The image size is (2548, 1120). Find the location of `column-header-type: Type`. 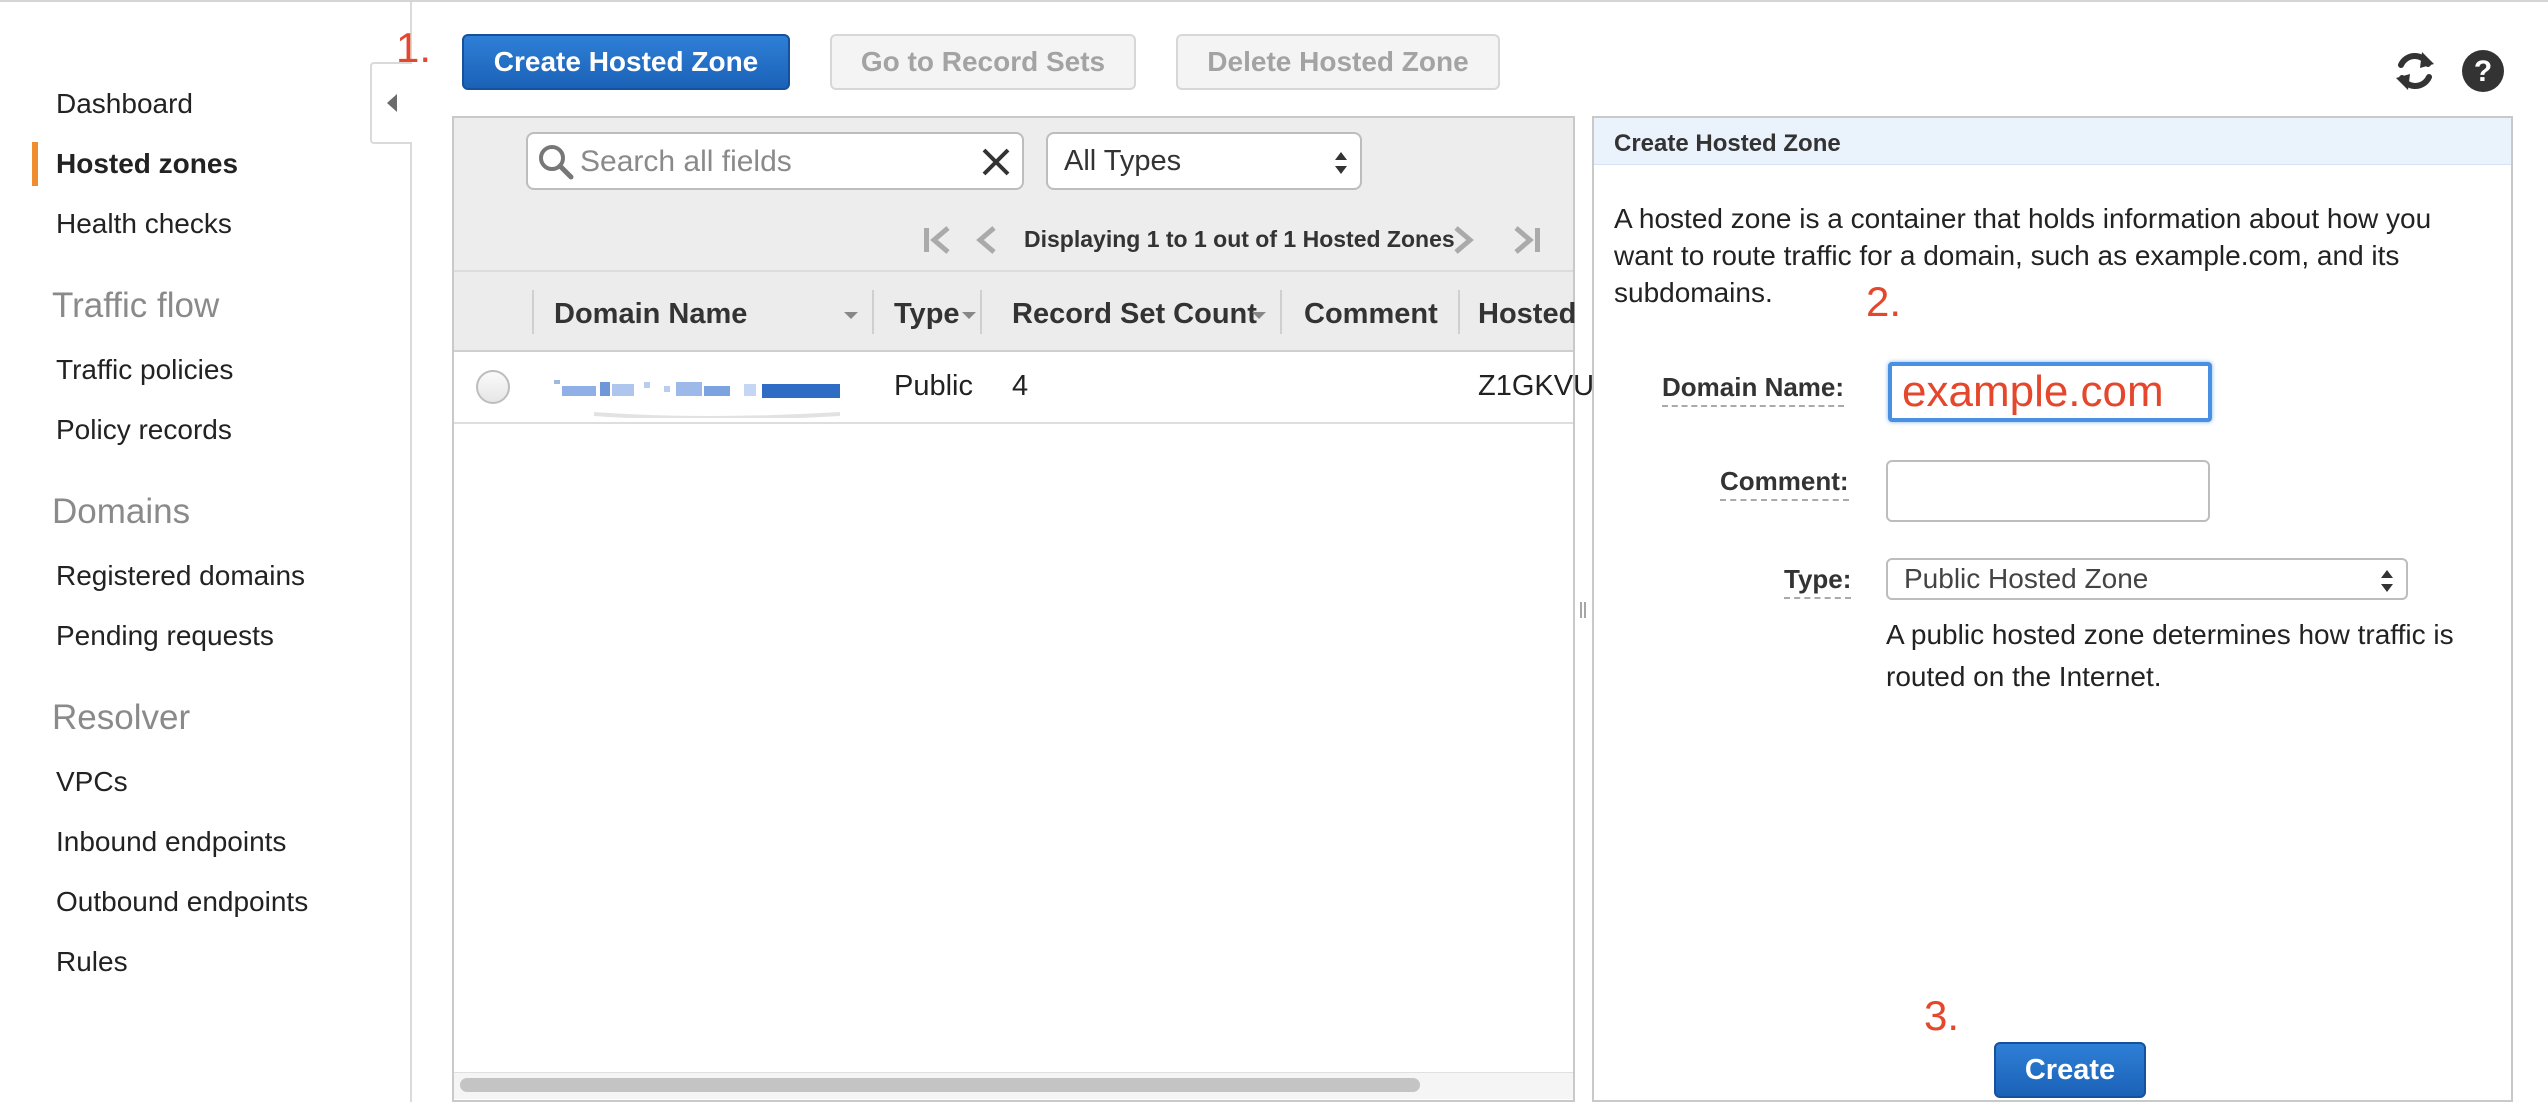

column-header-type: Type is located at coordinates (927, 314).